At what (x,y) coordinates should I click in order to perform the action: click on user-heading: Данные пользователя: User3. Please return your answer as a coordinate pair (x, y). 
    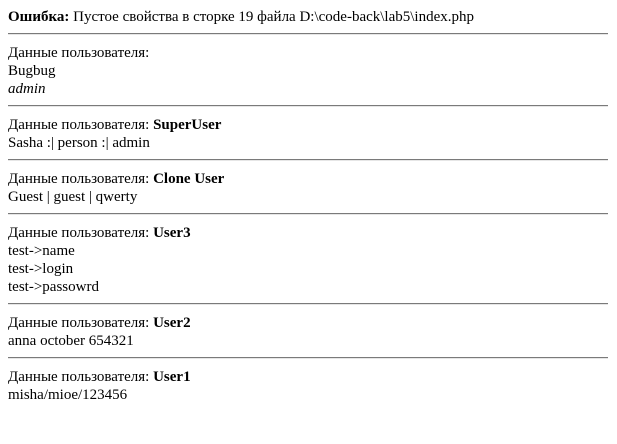
    Looking at the image, I should click on (308, 233).